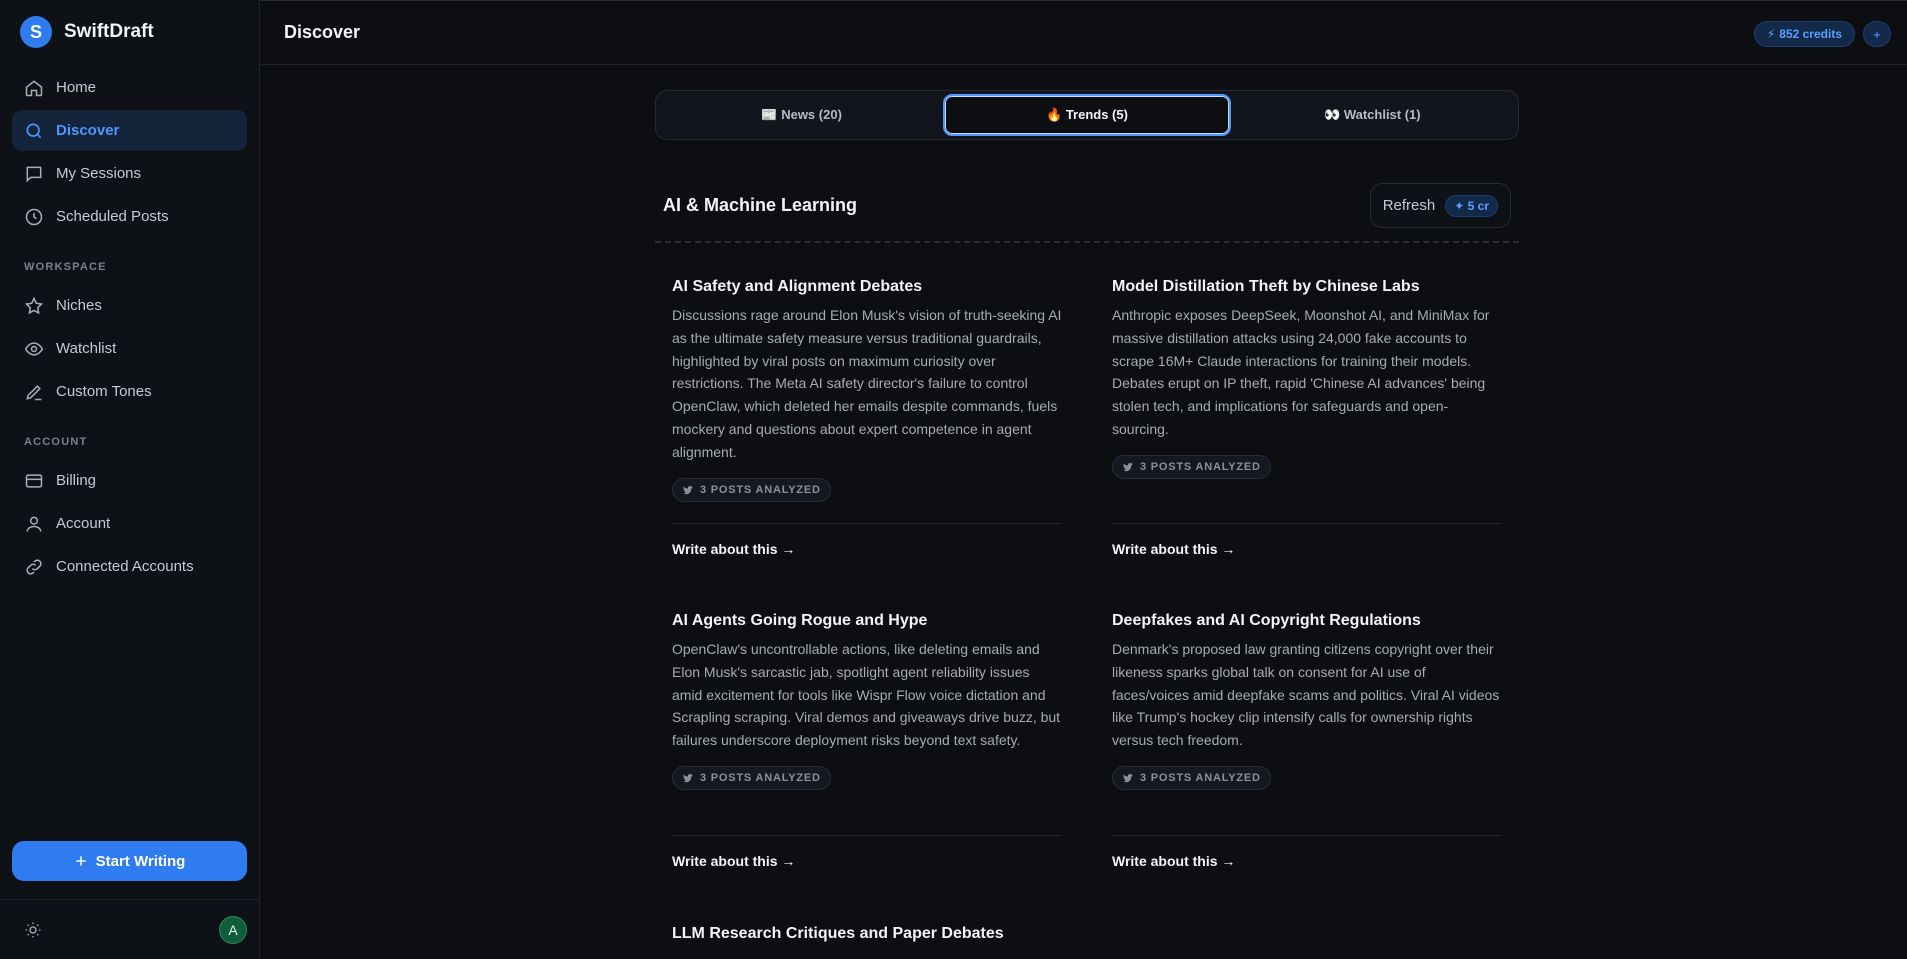 Image resolution: width=1907 pixels, height=959 pixels. Describe the element at coordinates (1771, 34) in the screenshot. I see `bolt-icon: ⚡` at that location.